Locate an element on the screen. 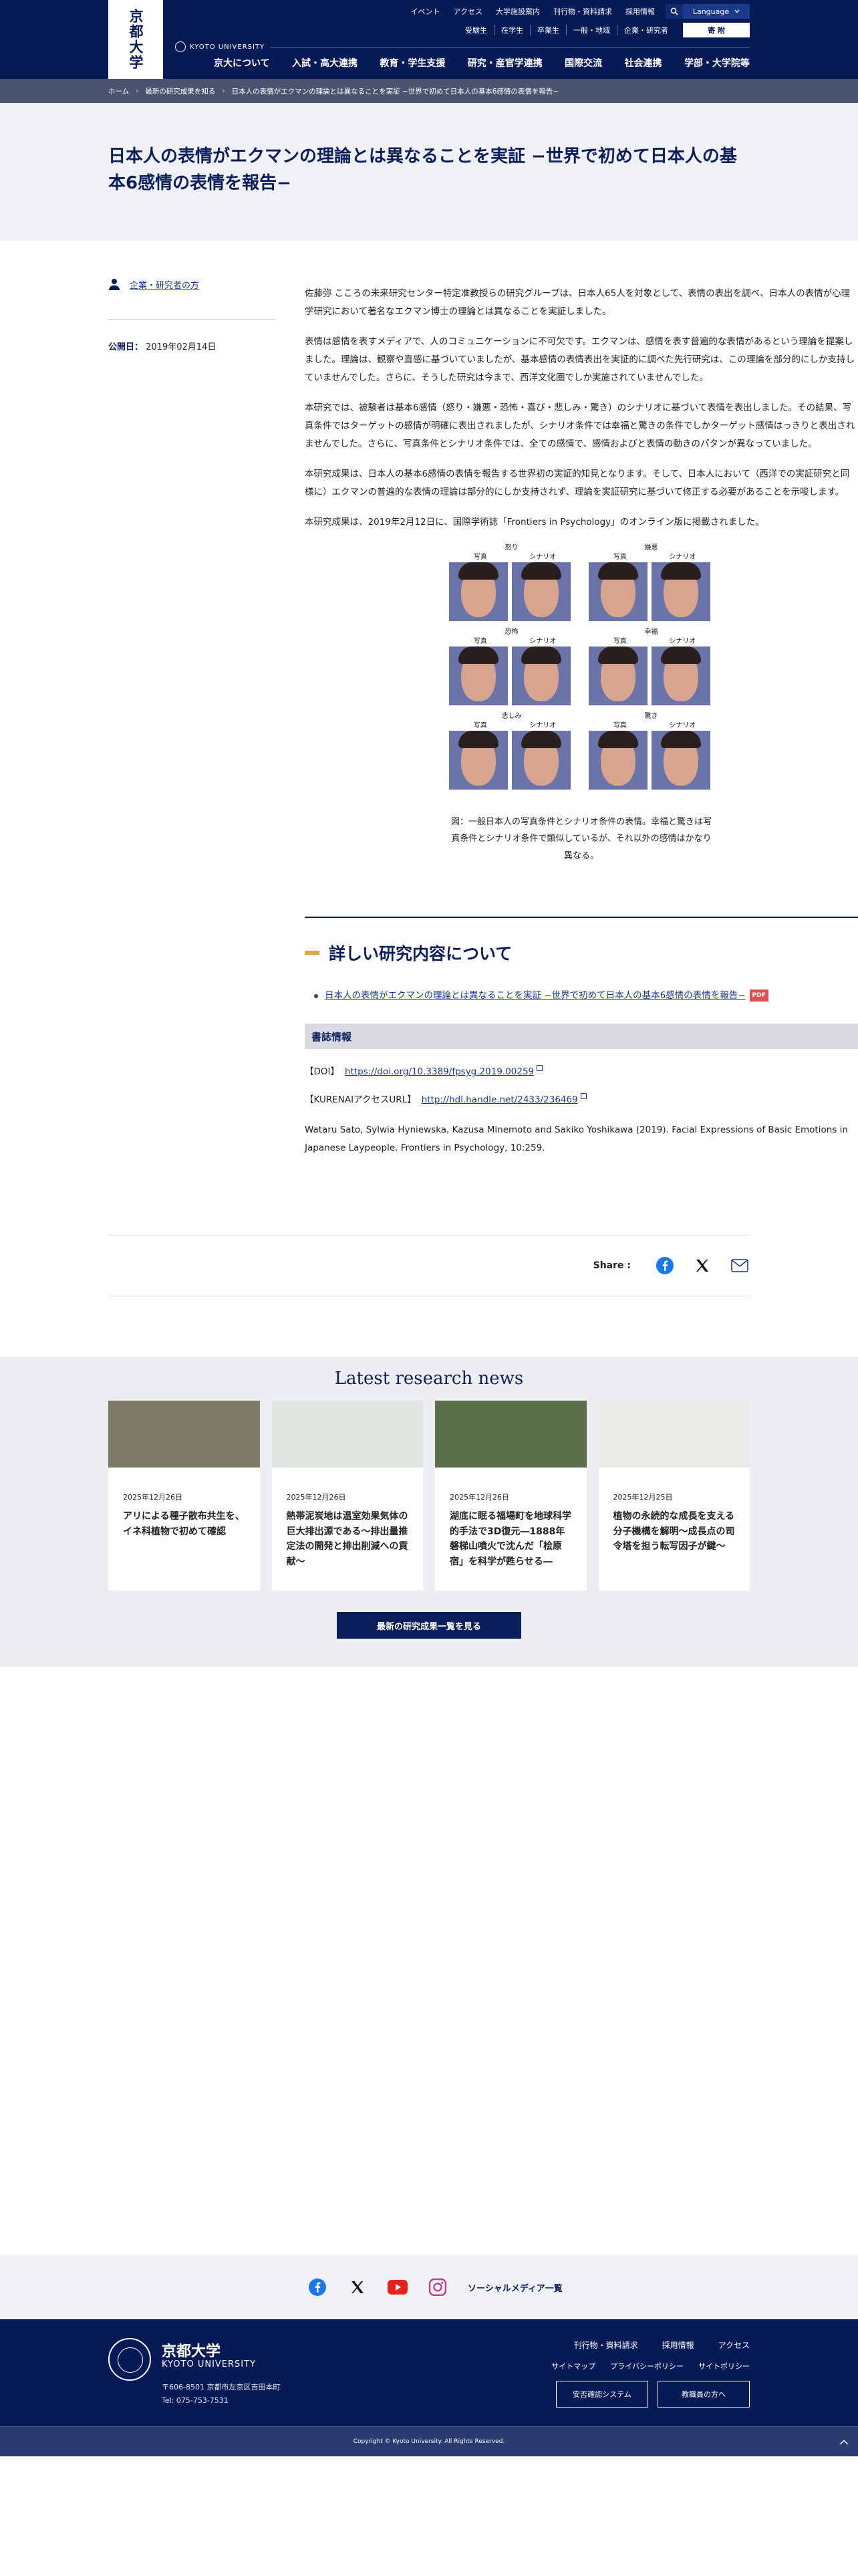  nav-admissions: 入試・高大連携 is located at coordinates (325, 63).